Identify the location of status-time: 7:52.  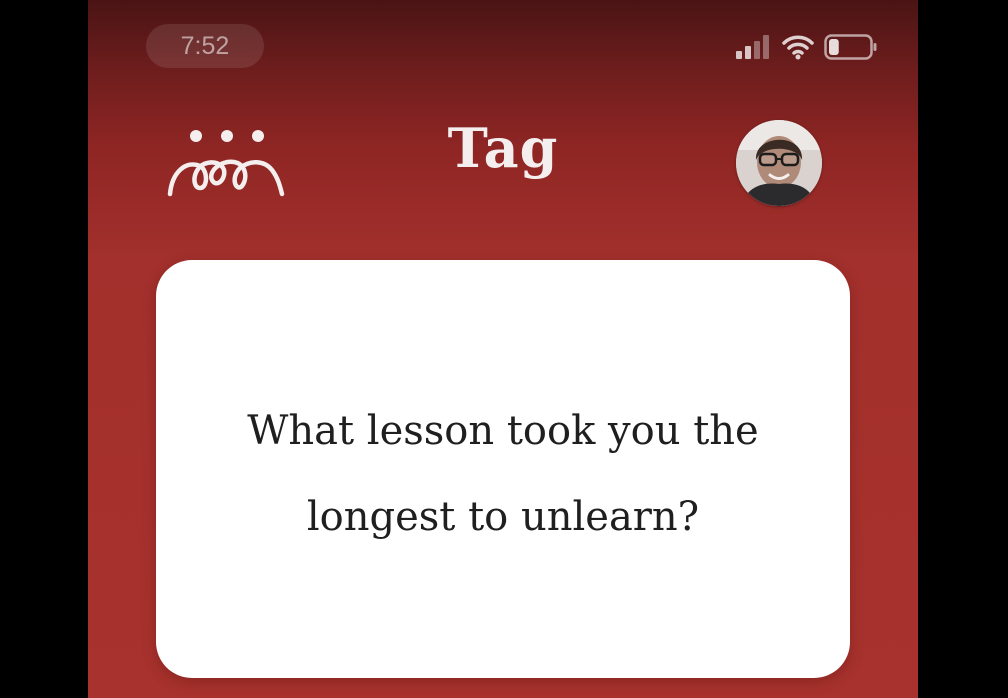
(205, 46).